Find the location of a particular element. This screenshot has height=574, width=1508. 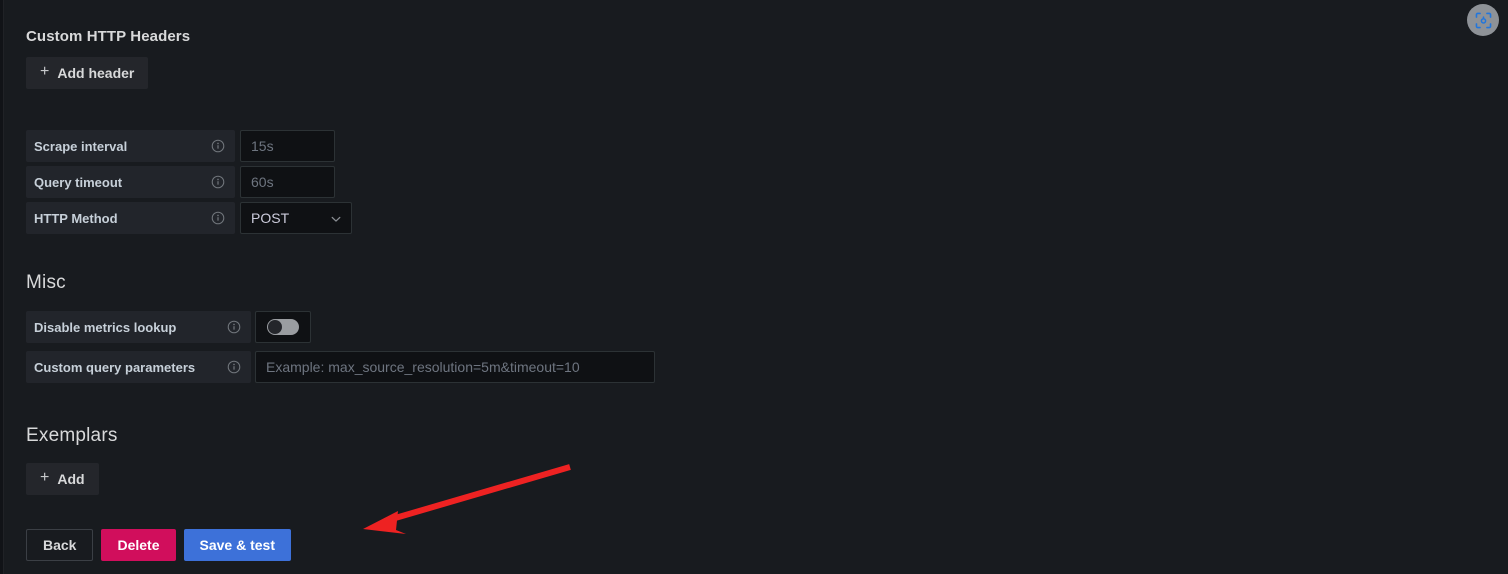

disable-metrics-lookup-toggle is located at coordinates (283, 327).